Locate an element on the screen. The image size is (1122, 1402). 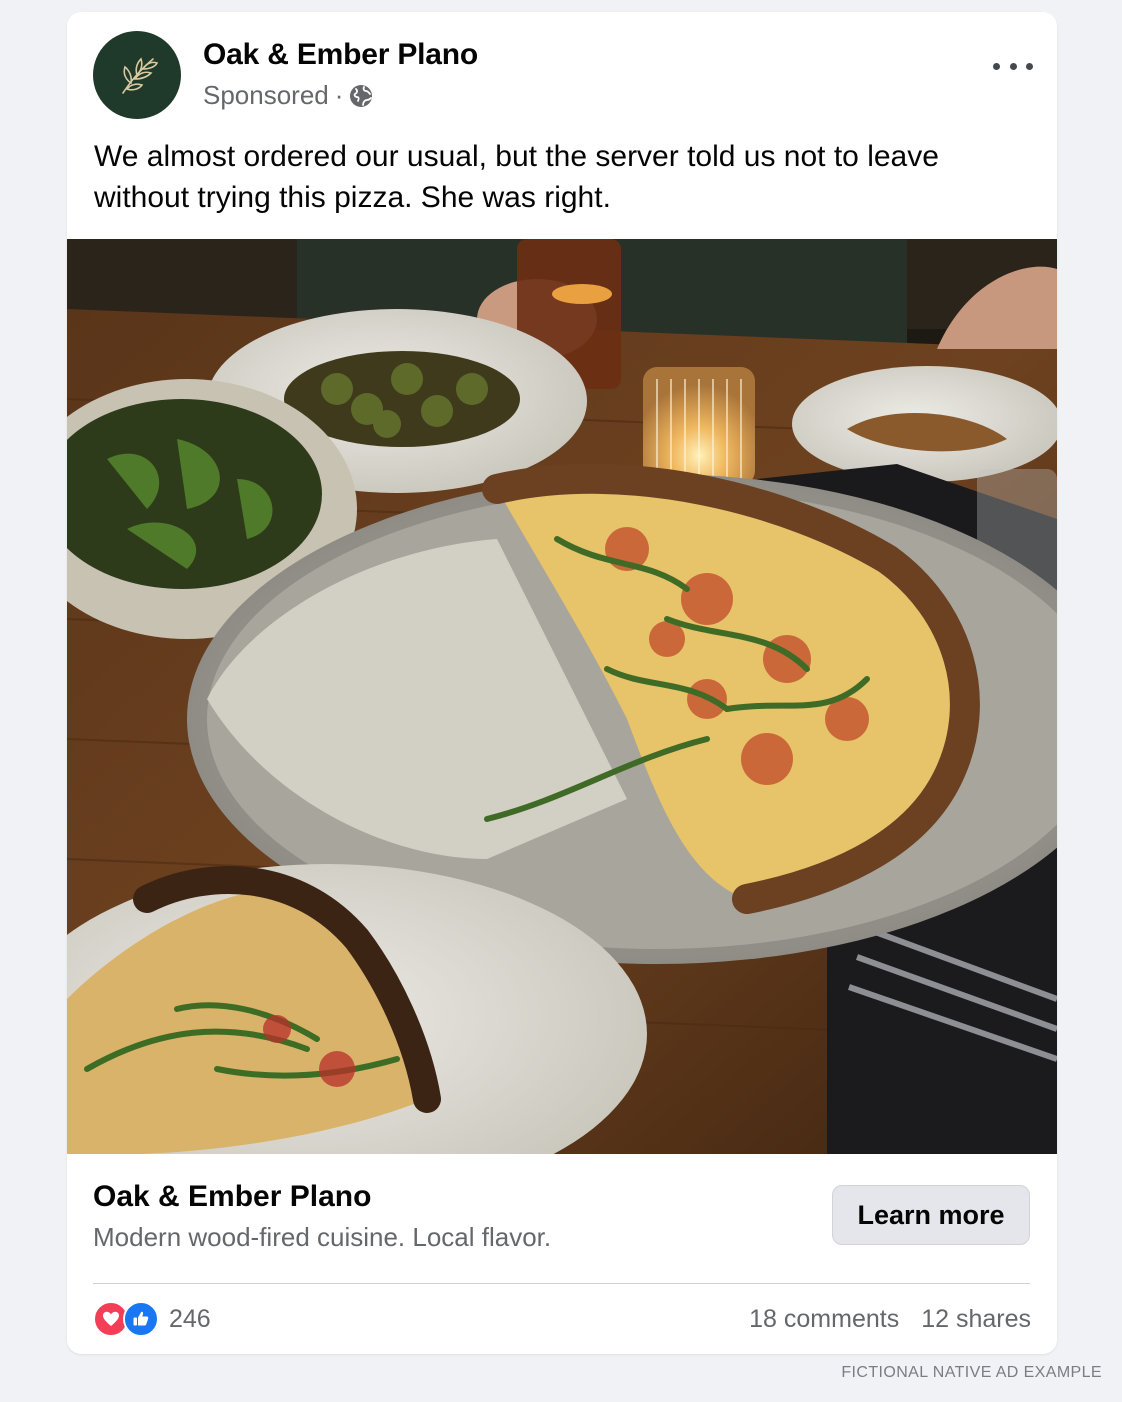
more-options-button is located at coordinates (1013, 66).